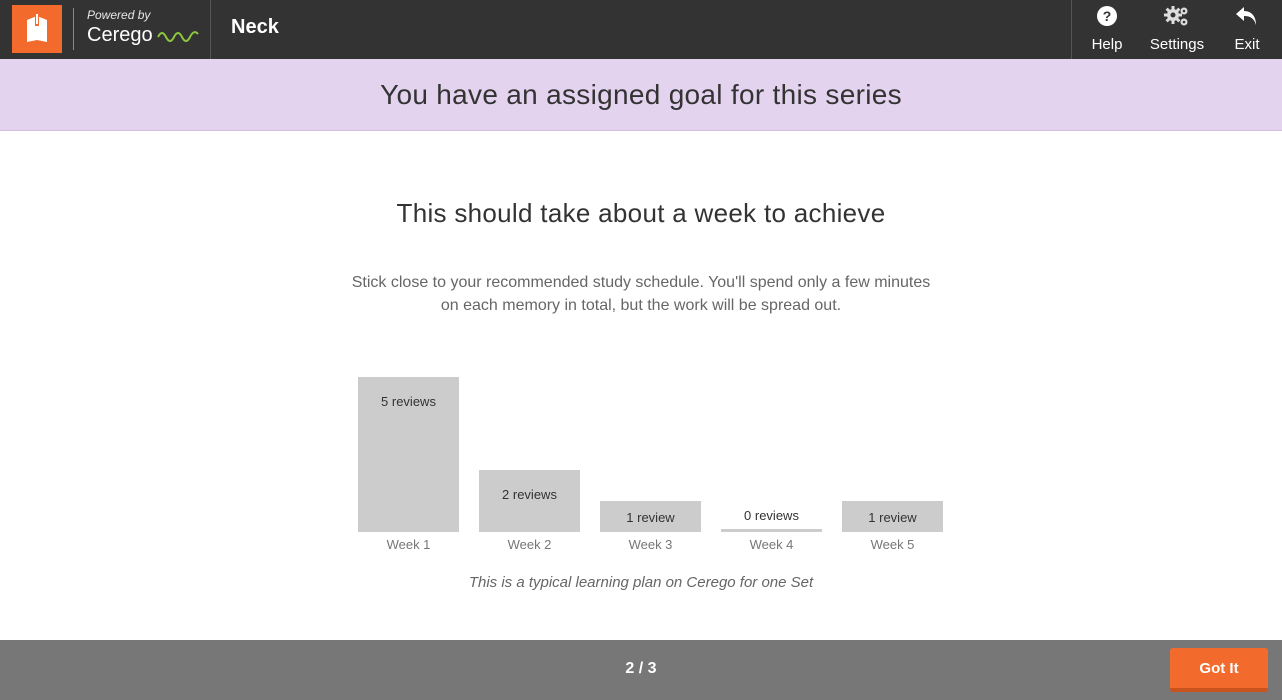 The height and width of the screenshot is (700, 1282). I want to click on week-label: Week 1, so click(408, 544).